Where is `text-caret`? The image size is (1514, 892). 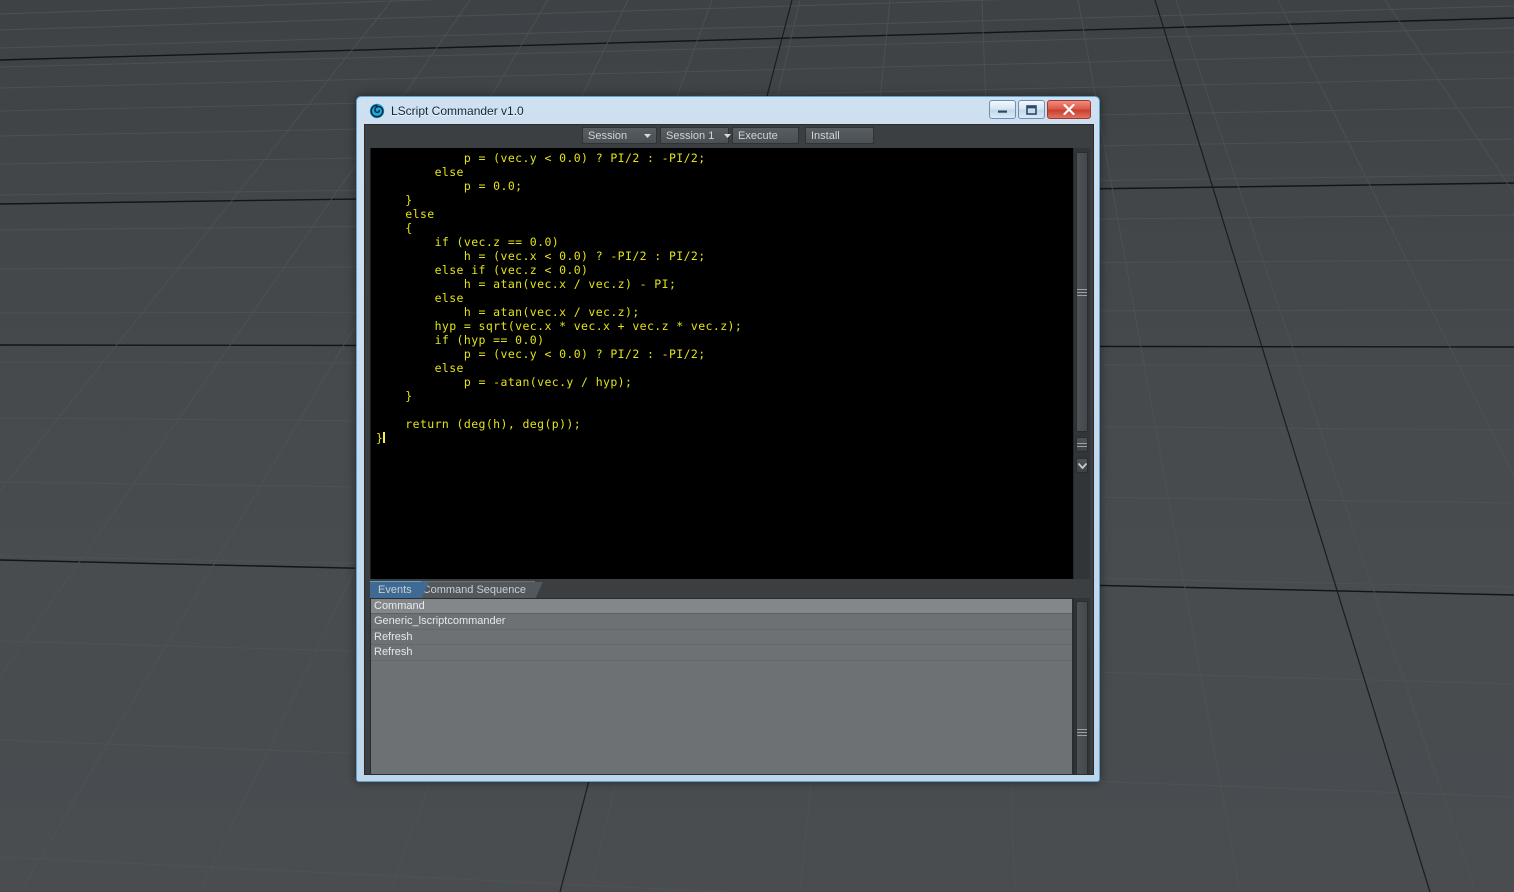 text-caret is located at coordinates (384, 437).